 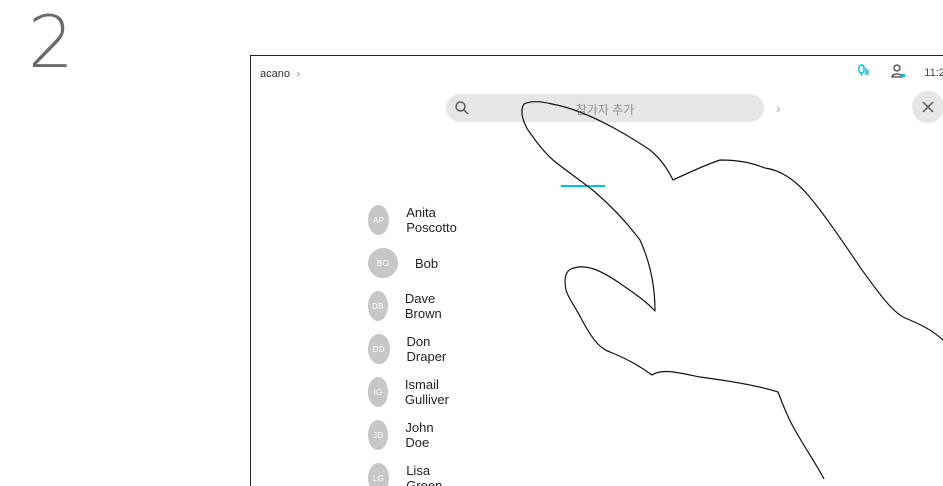 I want to click on top-bar: acano › 11:27, so click(x=597, y=74).